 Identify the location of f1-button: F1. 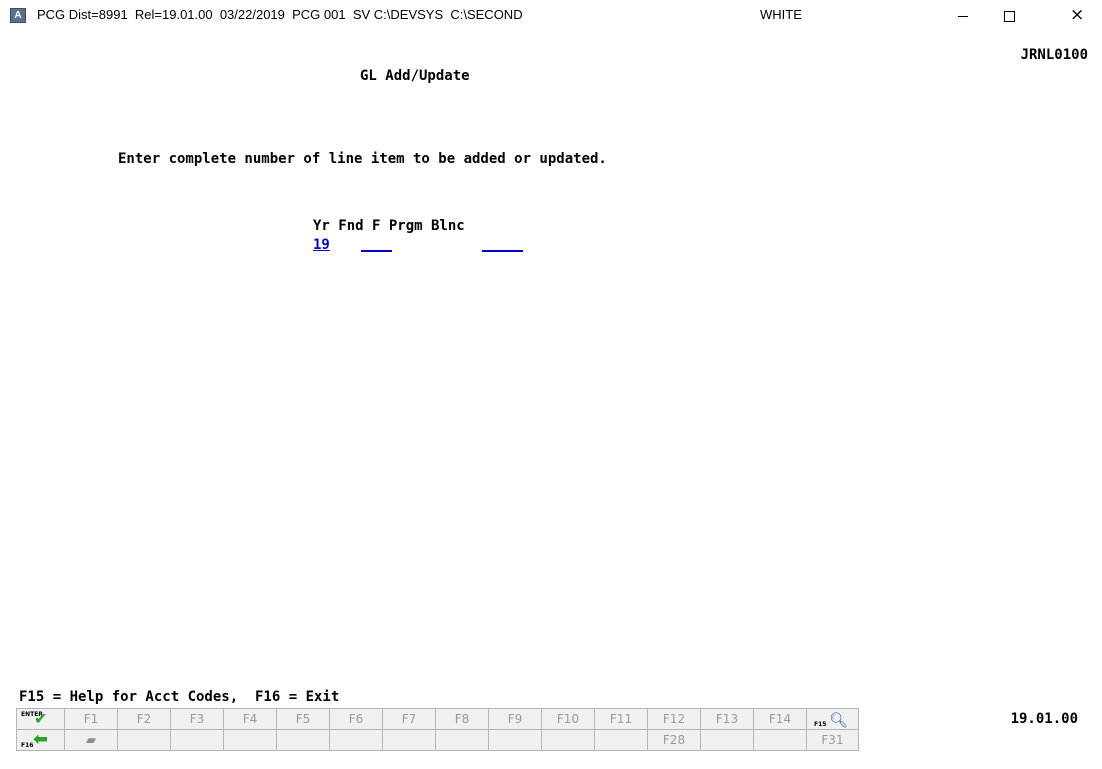
(91, 719).